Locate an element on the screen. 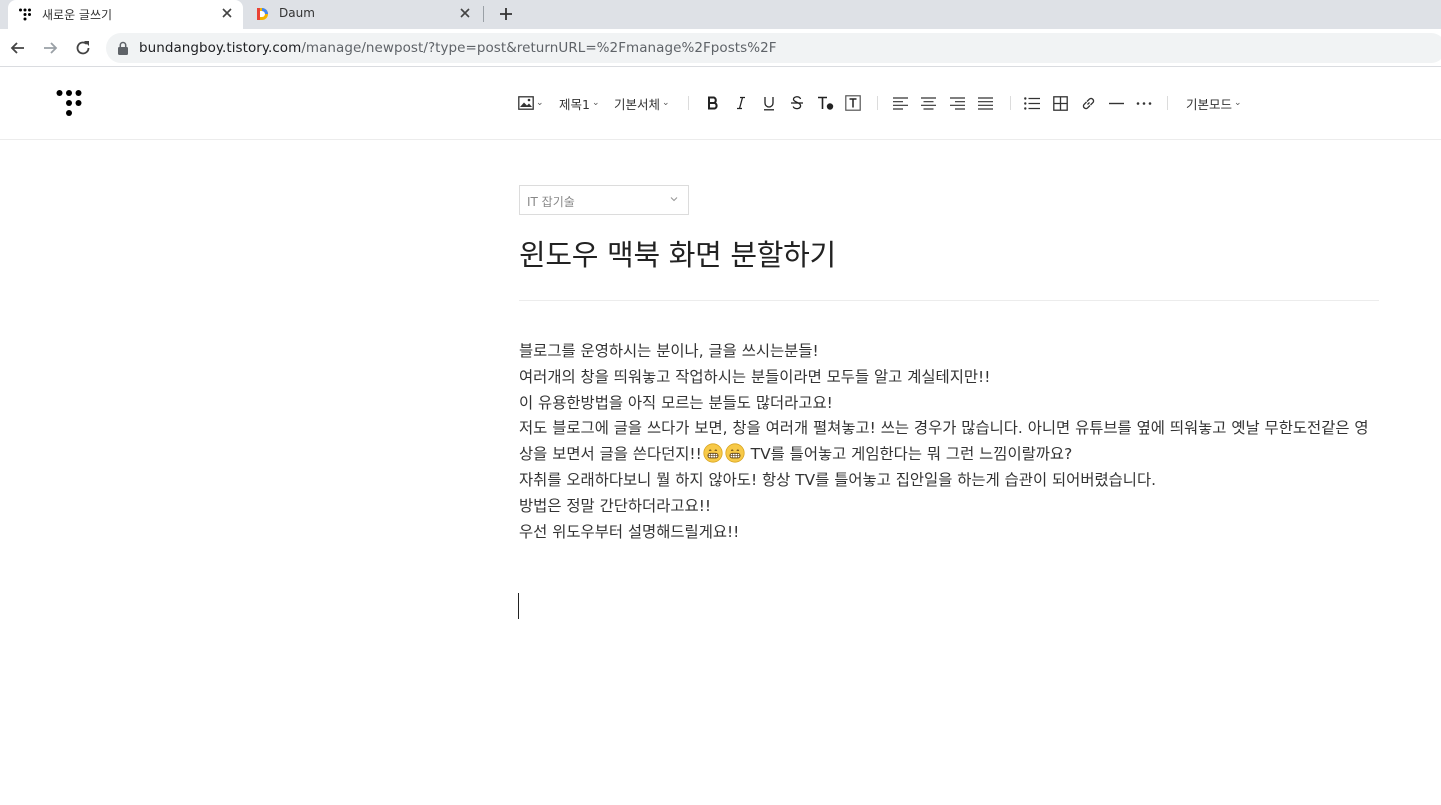 The image size is (1441, 805). category-select: IT 잡기술 is located at coordinates (604, 200).